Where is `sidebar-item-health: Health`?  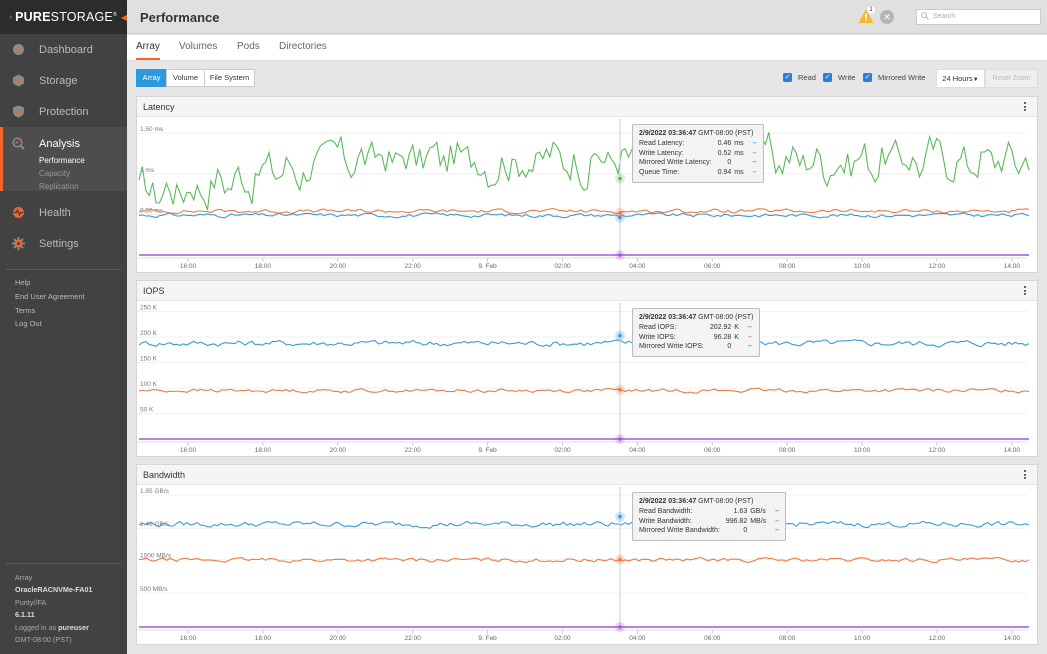
sidebar-item-health: Health is located at coordinates (63, 212).